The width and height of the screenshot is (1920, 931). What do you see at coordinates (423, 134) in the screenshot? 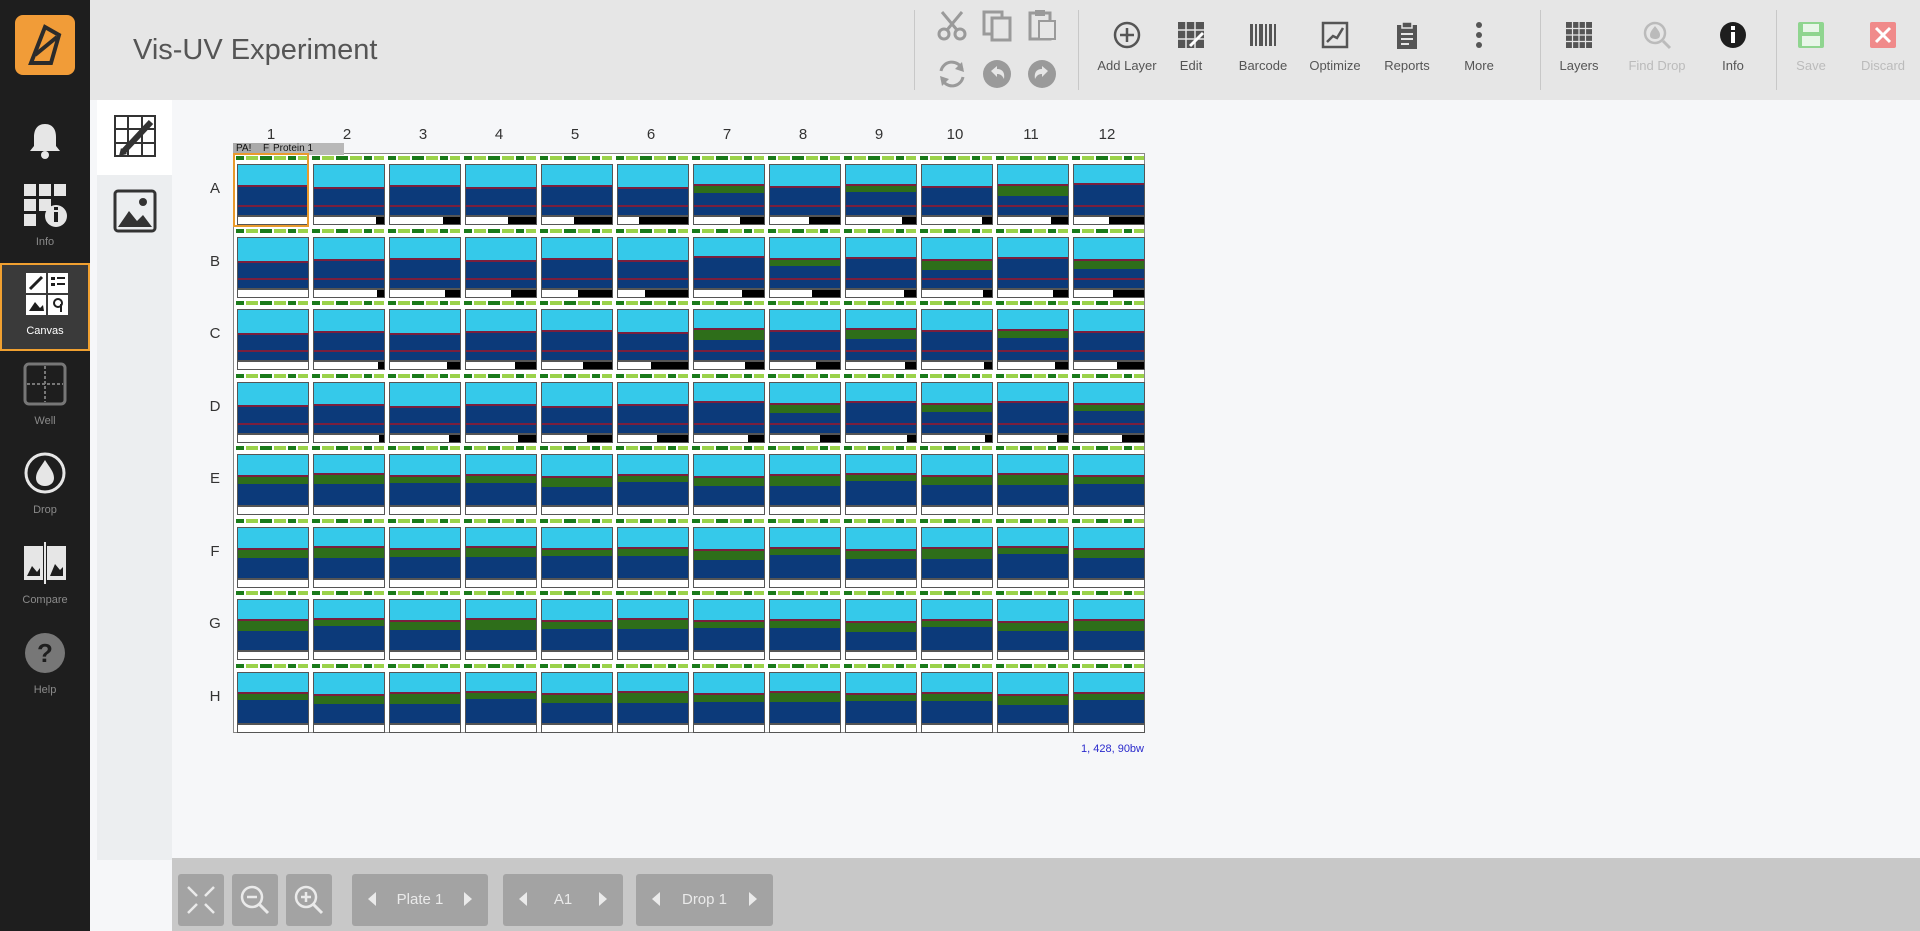
I see `column-label: 3` at bounding box center [423, 134].